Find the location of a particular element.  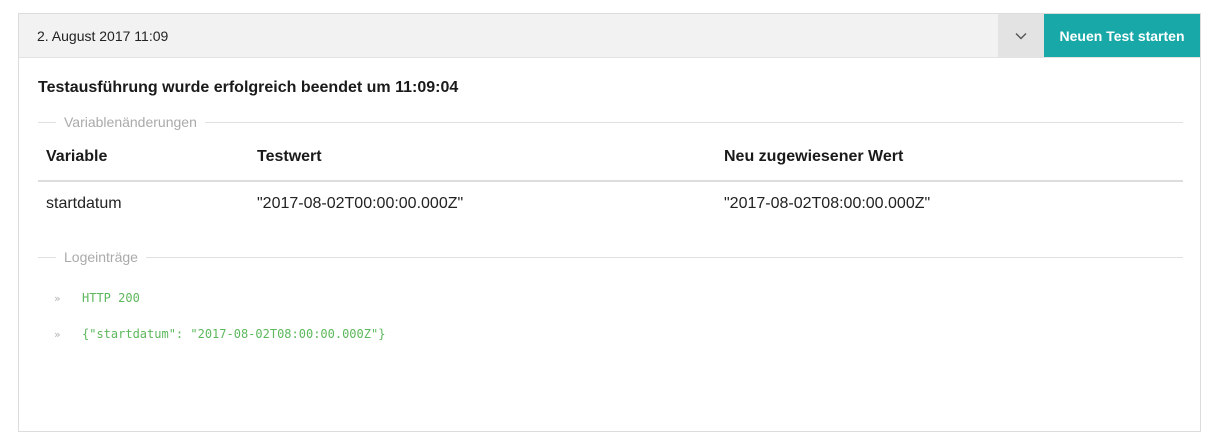

cell-variable: startdatum is located at coordinates (84, 203).